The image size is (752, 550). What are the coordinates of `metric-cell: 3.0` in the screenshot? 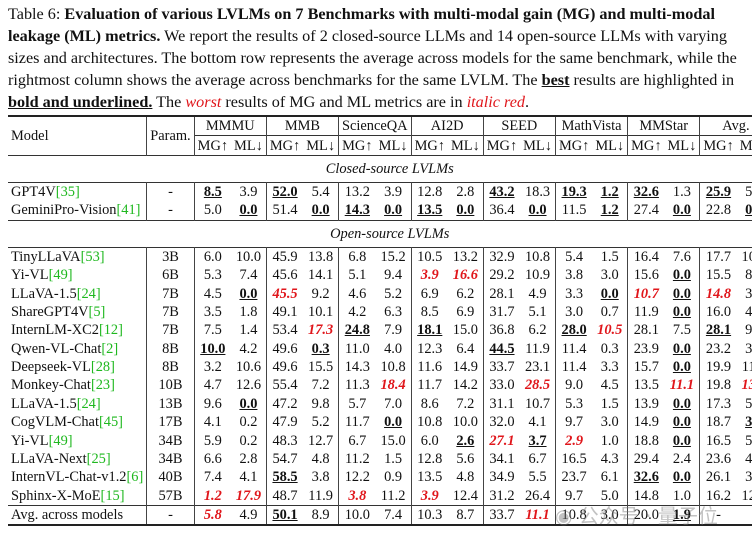 It's located at (573, 312).